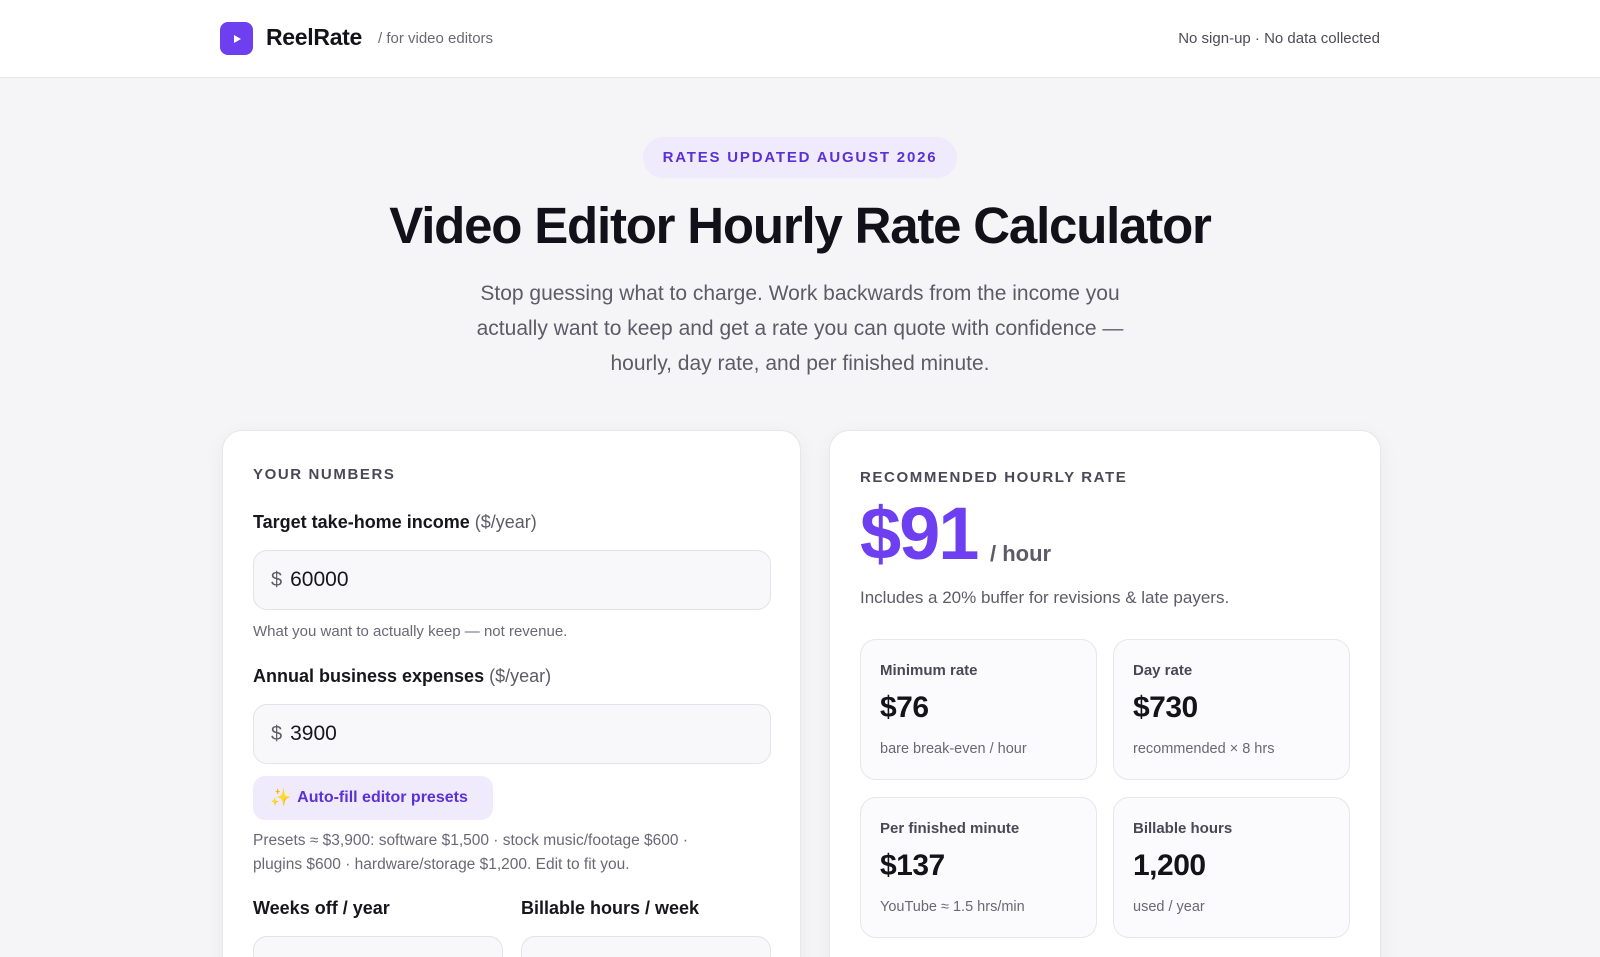 The width and height of the screenshot is (1600, 957). What do you see at coordinates (919, 533) in the screenshot?
I see `recommended-hourly-rate: $91` at bounding box center [919, 533].